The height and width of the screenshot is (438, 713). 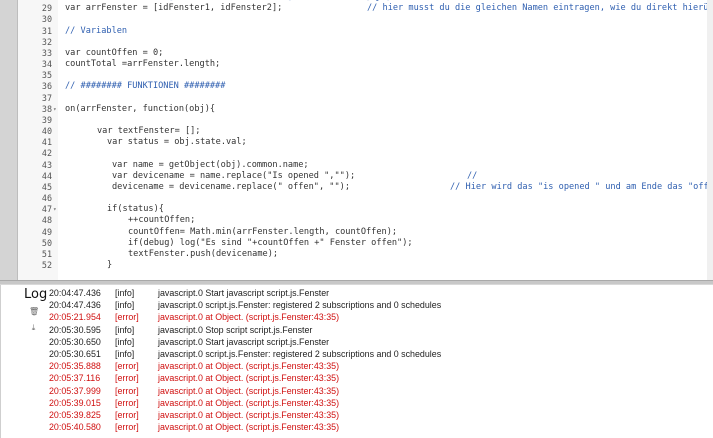 What do you see at coordinates (365, 86) in the screenshot?
I see `code-line: 36 // ######## FUNKTIONEN ########` at bounding box center [365, 86].